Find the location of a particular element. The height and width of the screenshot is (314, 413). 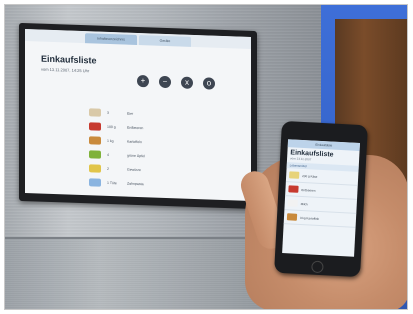

item-quantity: 4 is located at coordinates (108, 154).